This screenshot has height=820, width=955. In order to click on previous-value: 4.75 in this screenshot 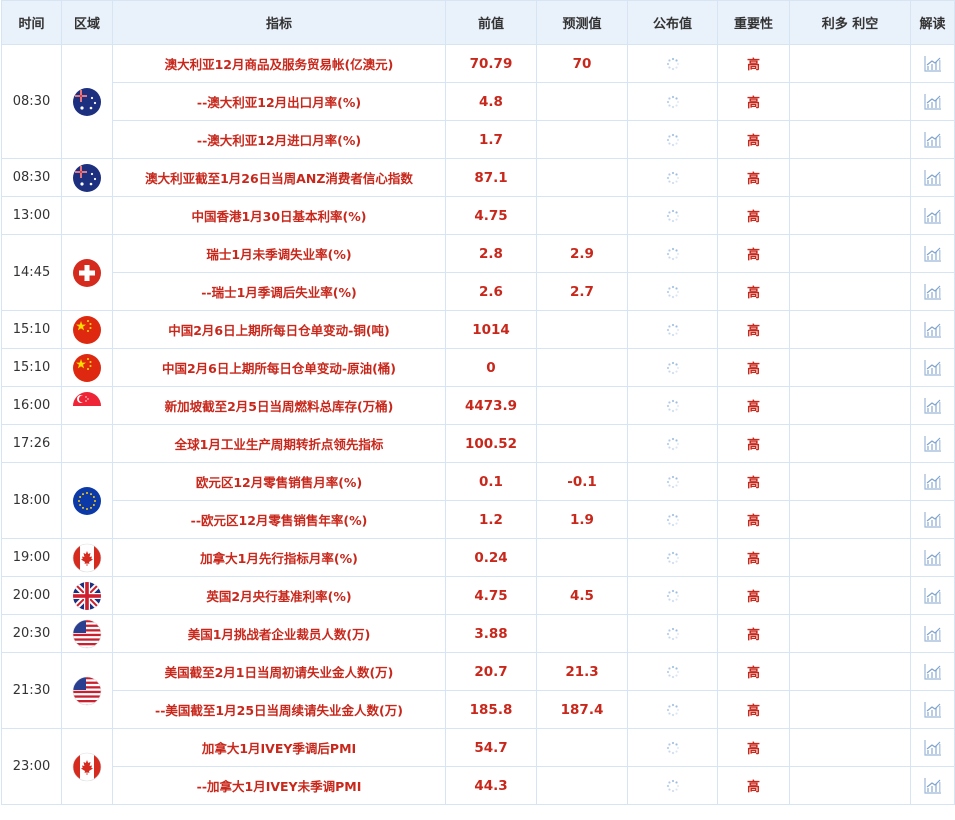, I will do `click(491, 215)`.